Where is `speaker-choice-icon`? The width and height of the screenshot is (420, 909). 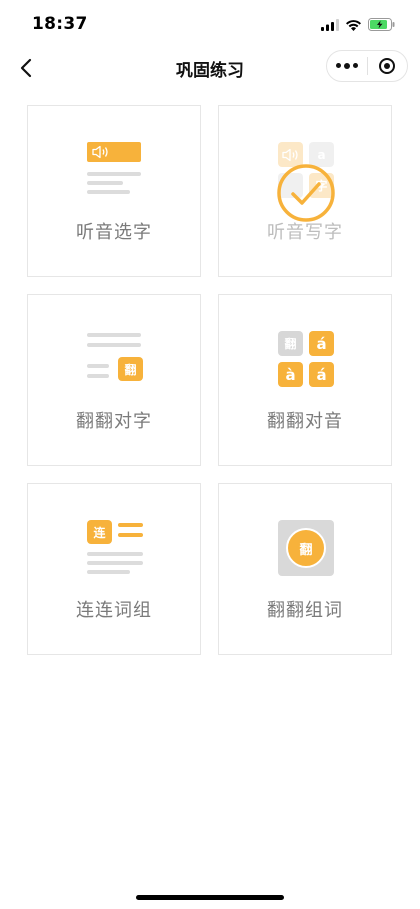 speaker-choice-icon is located at coordinates (115, 167).